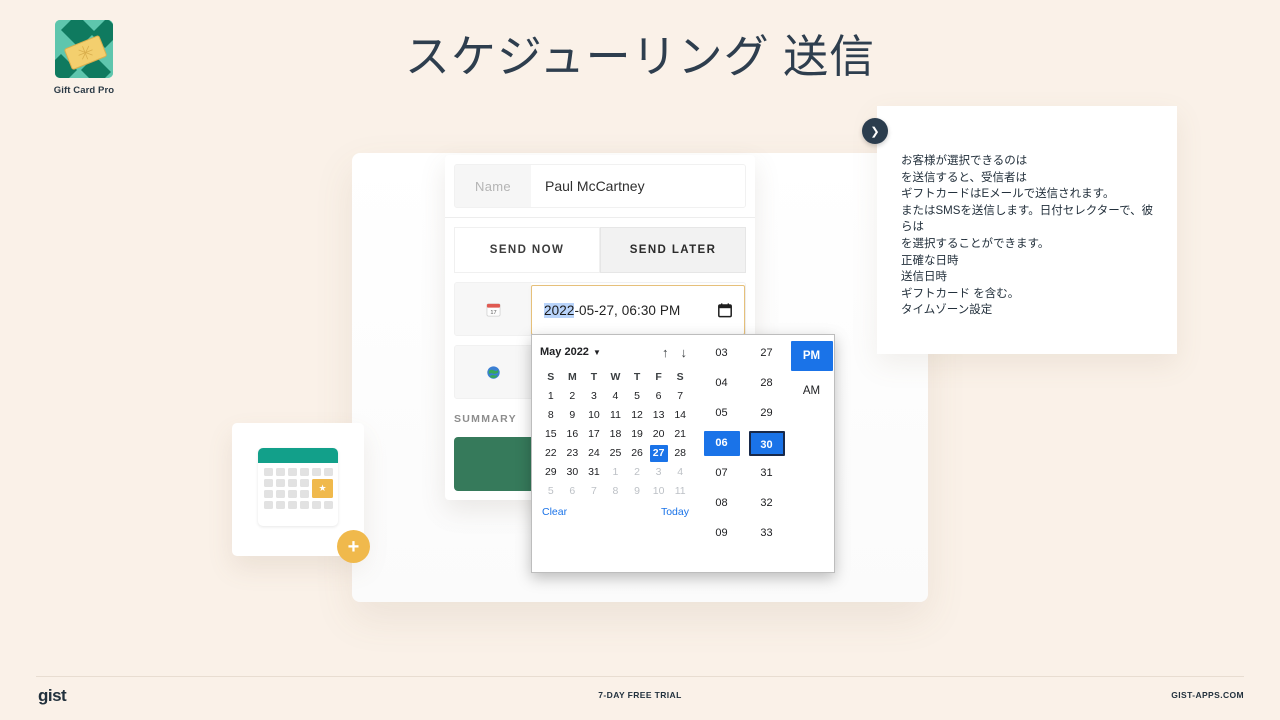  I want to click on calendar-day: 30, so click(572, 472).